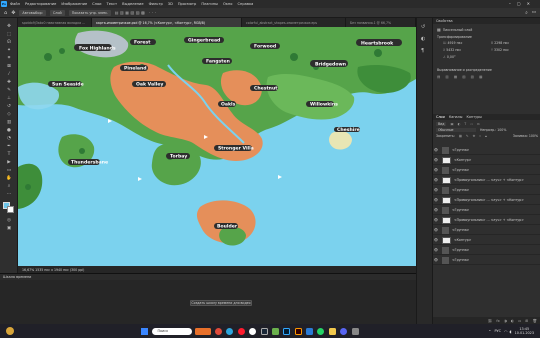 The image size is (540, 338). What do you see at coordinates (9, 179) in the screenshot?
I see `hand-tool-icon: ✋` at bounding box center [9, 179].